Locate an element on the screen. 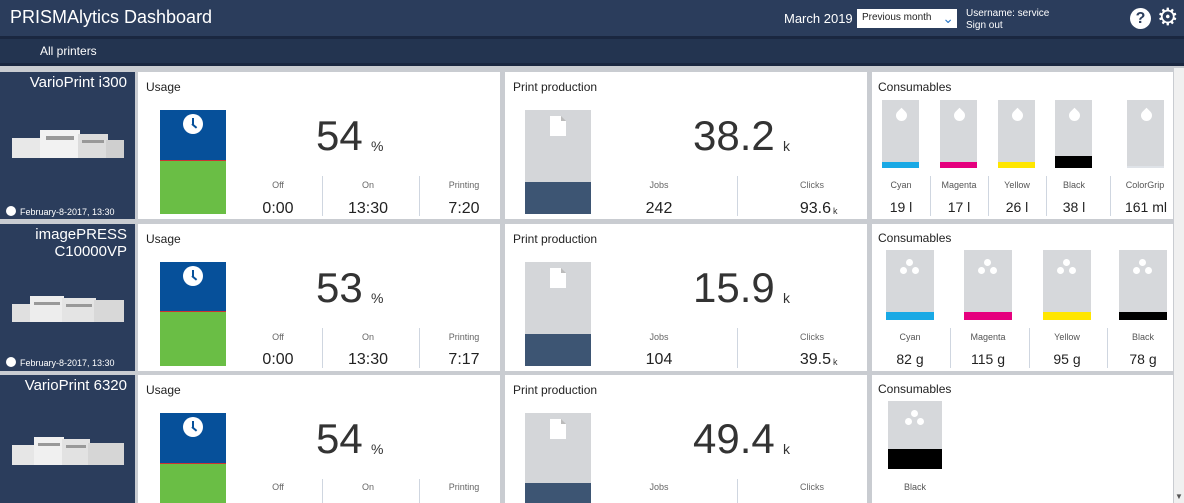 Image resolution: width=1184 pixels, height=503 pixels. period-select: Previous month ⌄ is located at coordinates (907, 18).